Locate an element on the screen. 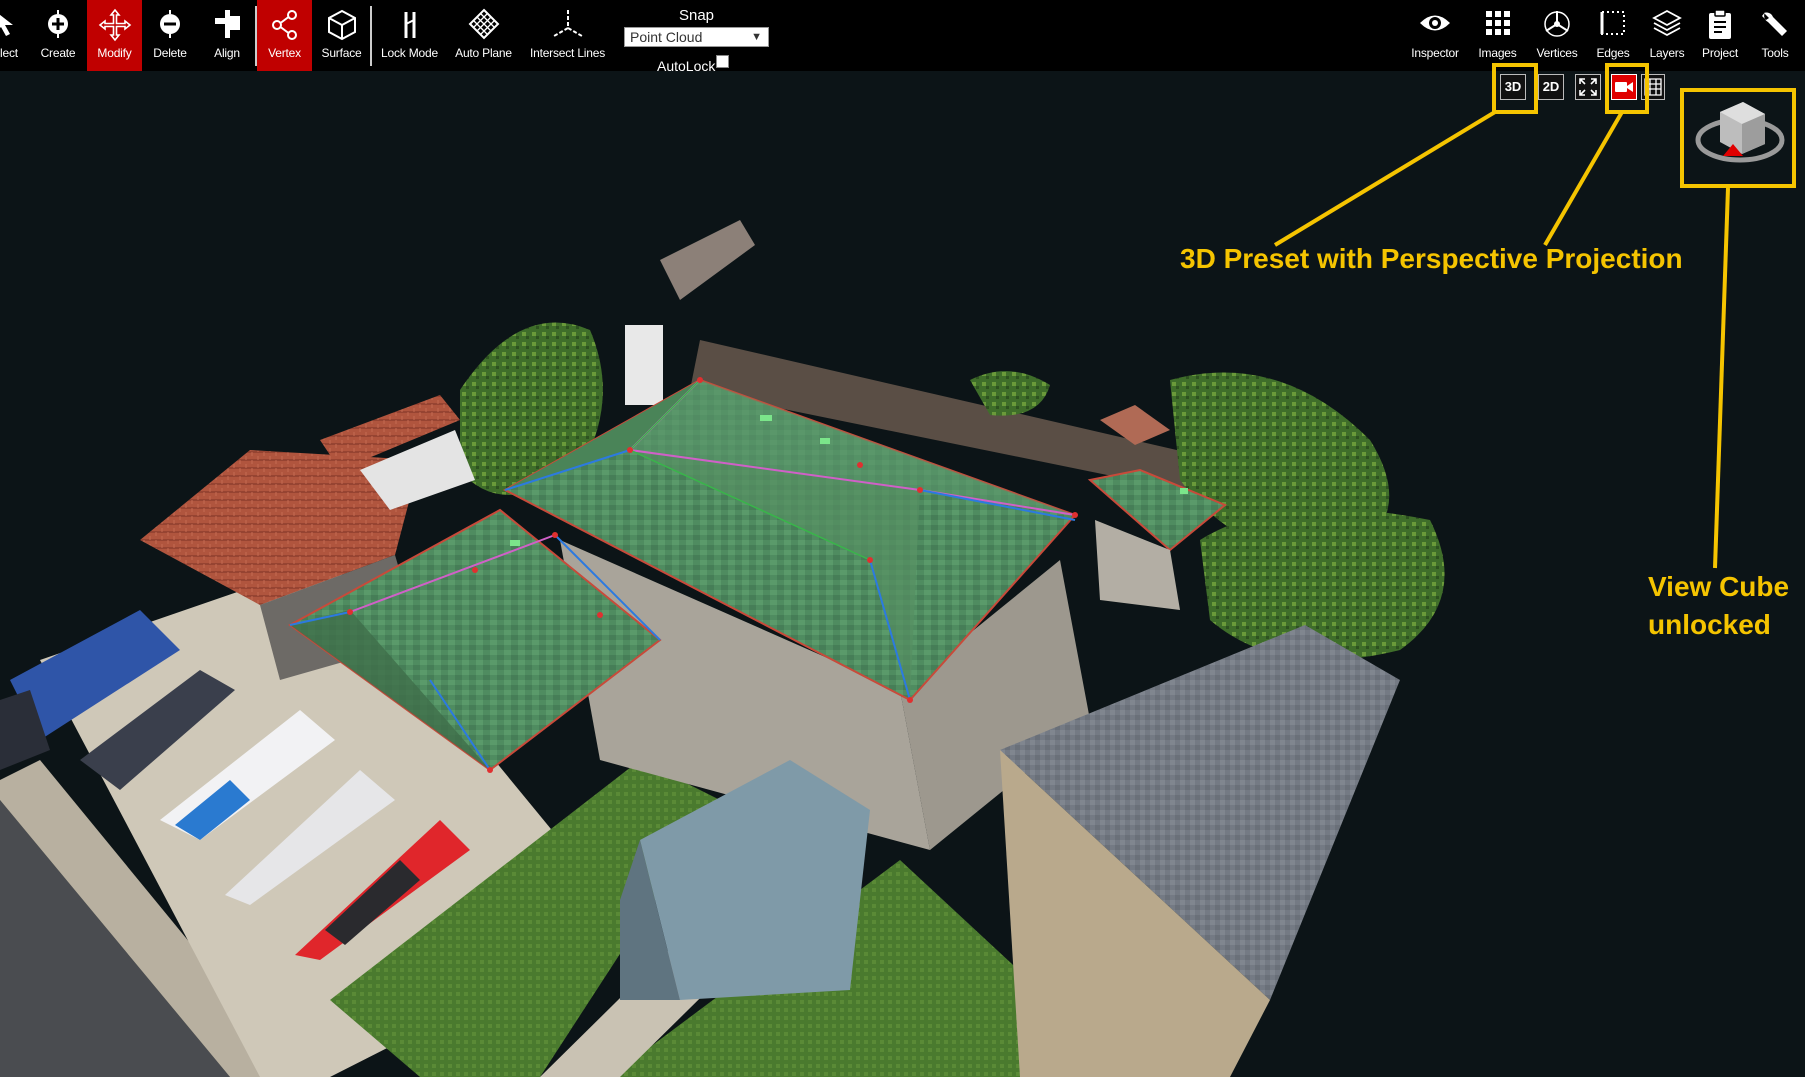 The width and height of the screenshot is (1805, 1077). delete-tool-button: Delete is located at coordinates (170, 35).